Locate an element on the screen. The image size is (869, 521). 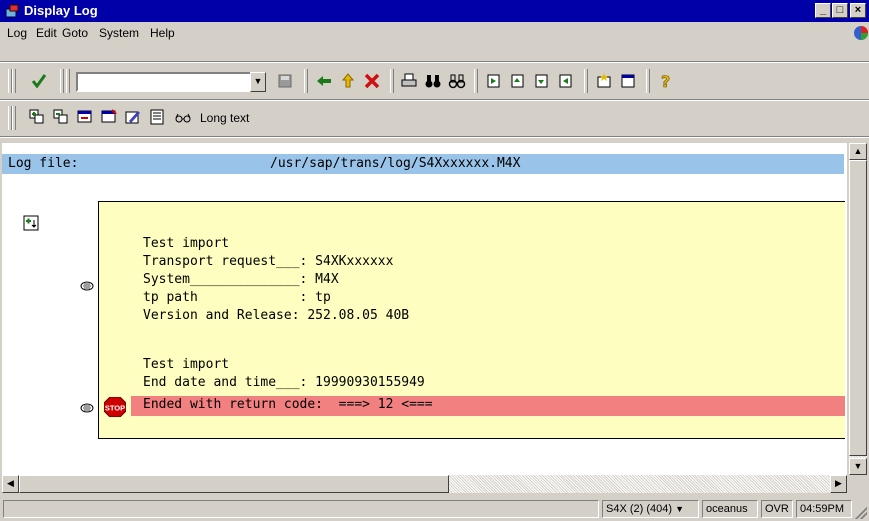
log-line: tp path : tp is located at coordinates (237, 297).